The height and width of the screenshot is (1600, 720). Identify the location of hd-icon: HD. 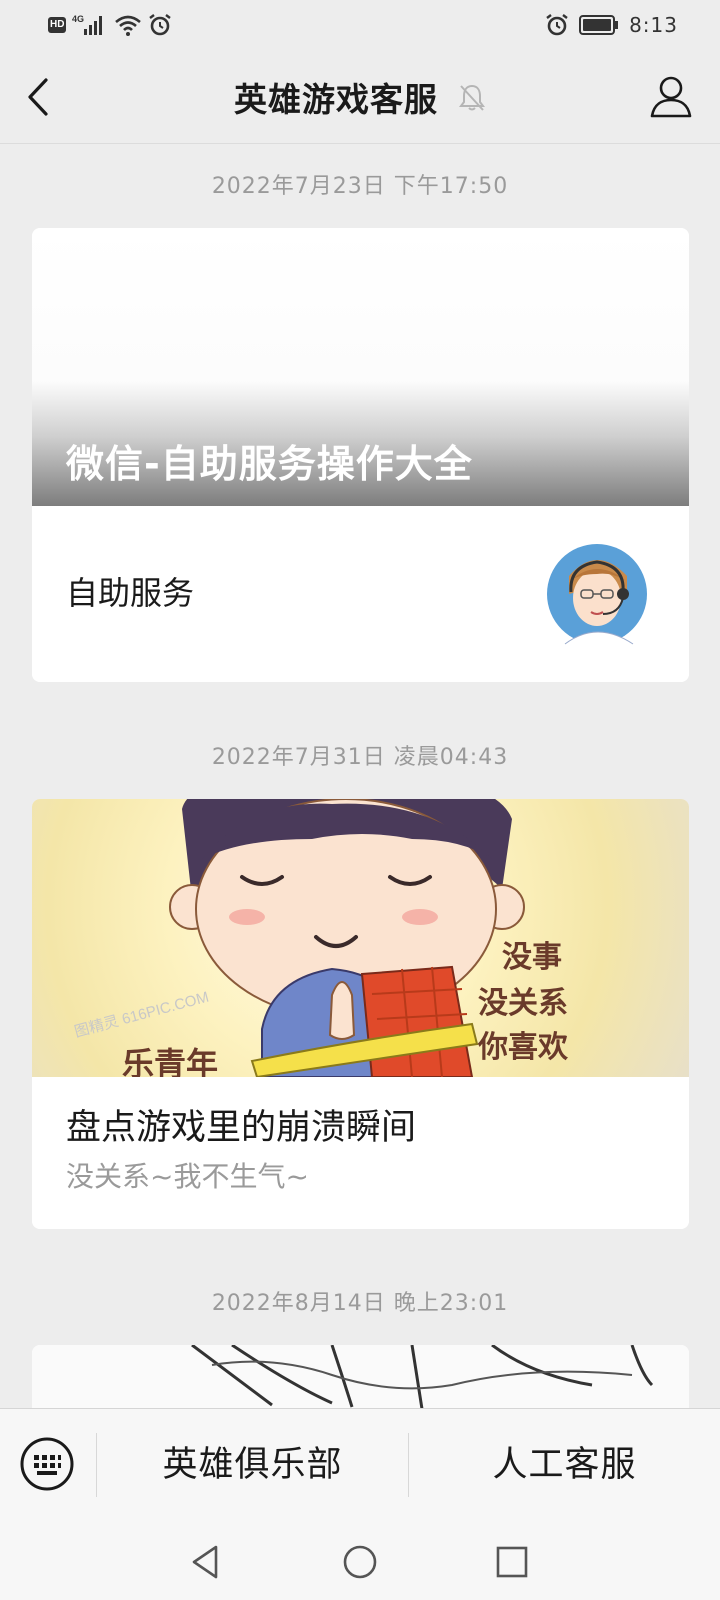
(57, 25).